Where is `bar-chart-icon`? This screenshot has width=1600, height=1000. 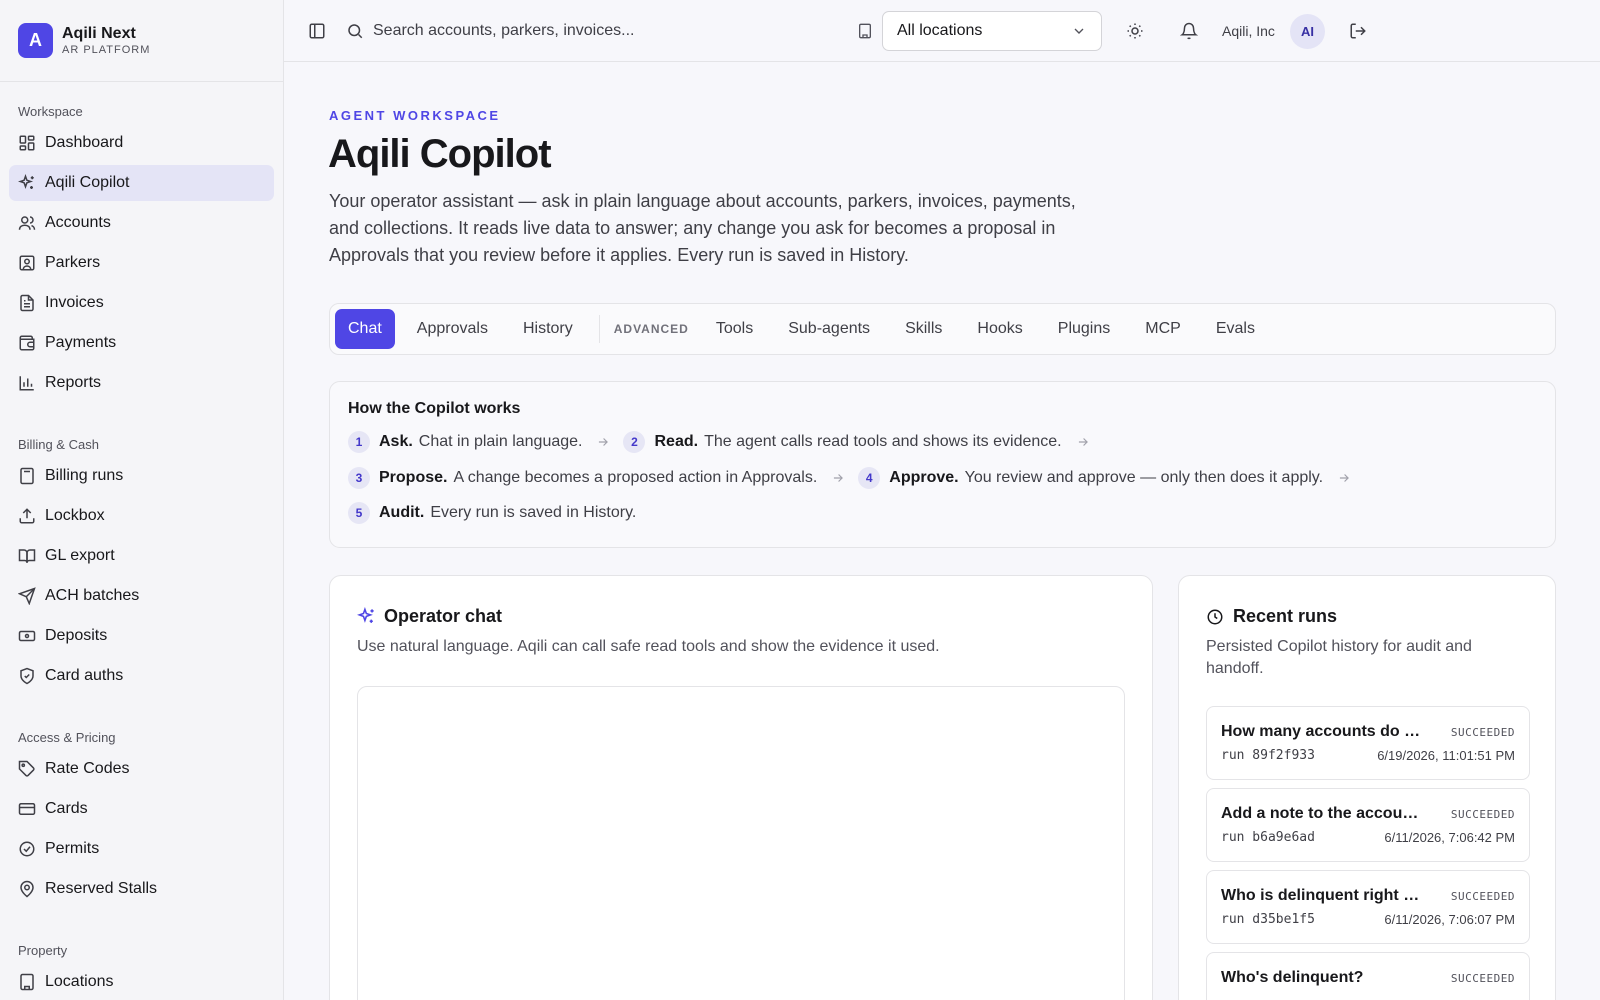
bar-chart-icon is located at coordinates (26, 383).